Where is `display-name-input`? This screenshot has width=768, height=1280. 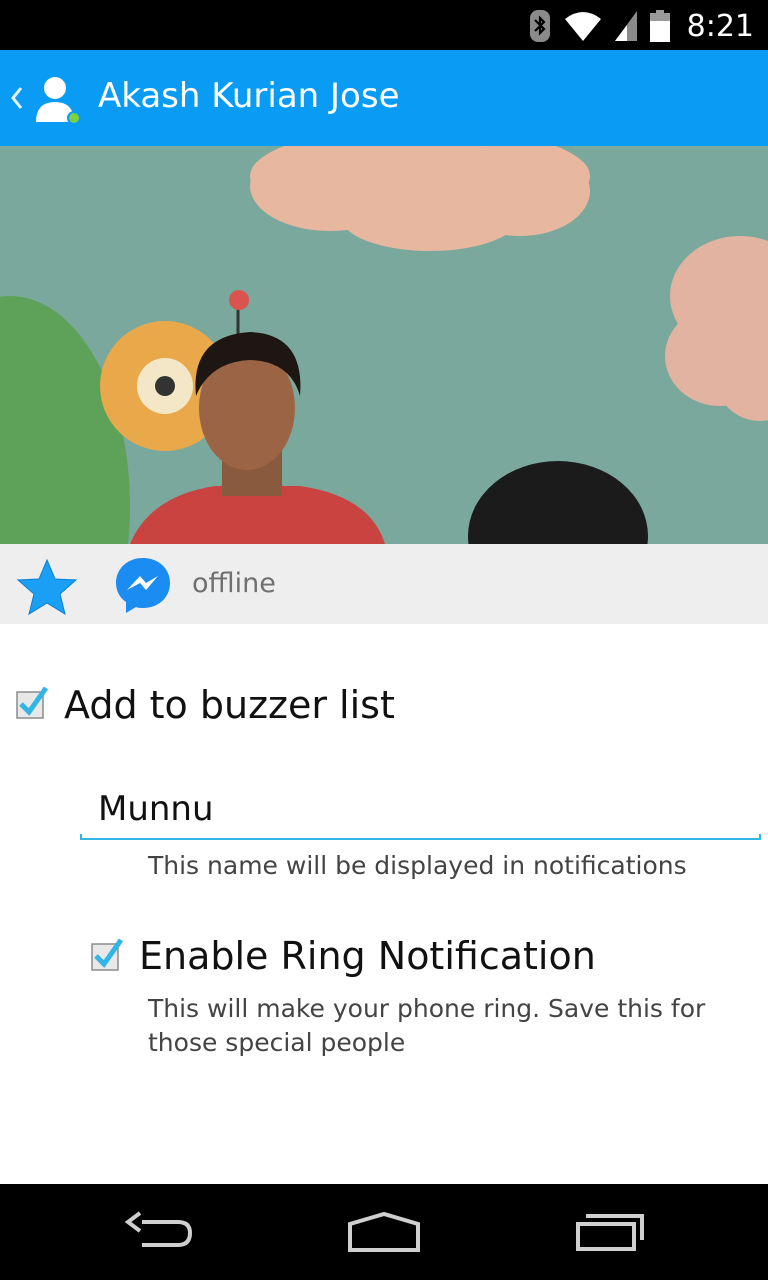 display-name-input is located at coordinates (421, 809).